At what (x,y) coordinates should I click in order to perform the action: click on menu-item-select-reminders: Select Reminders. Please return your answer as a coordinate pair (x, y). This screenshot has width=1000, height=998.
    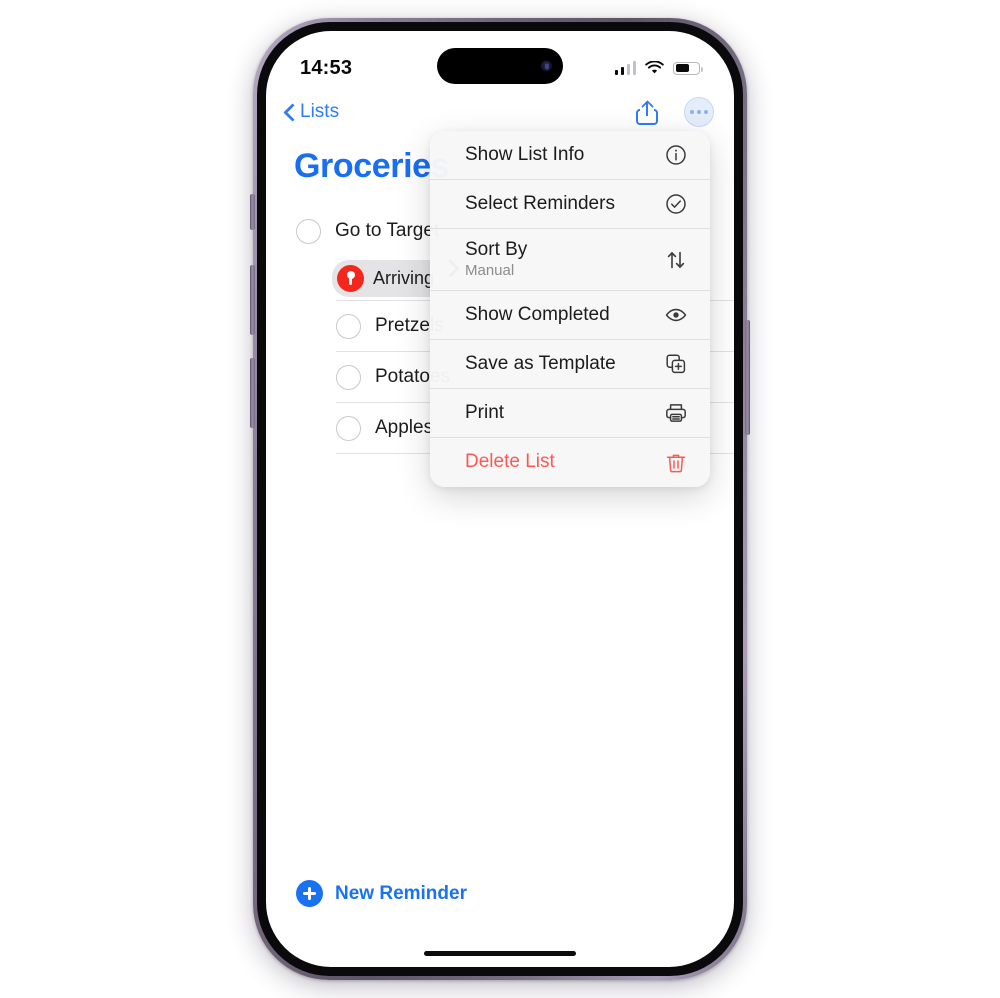
    Looking at the image, I should click on (570, 204).